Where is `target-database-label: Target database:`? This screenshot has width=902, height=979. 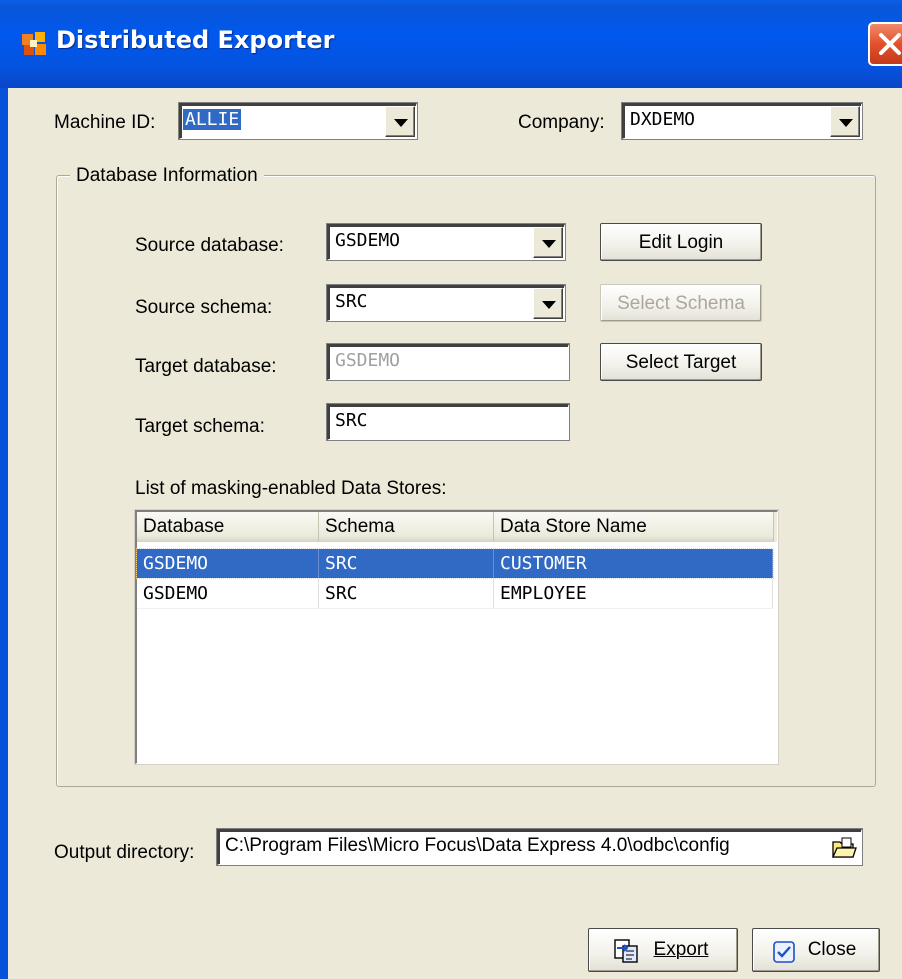
target-database-label: Target database: is located at coordinates (206, 366).